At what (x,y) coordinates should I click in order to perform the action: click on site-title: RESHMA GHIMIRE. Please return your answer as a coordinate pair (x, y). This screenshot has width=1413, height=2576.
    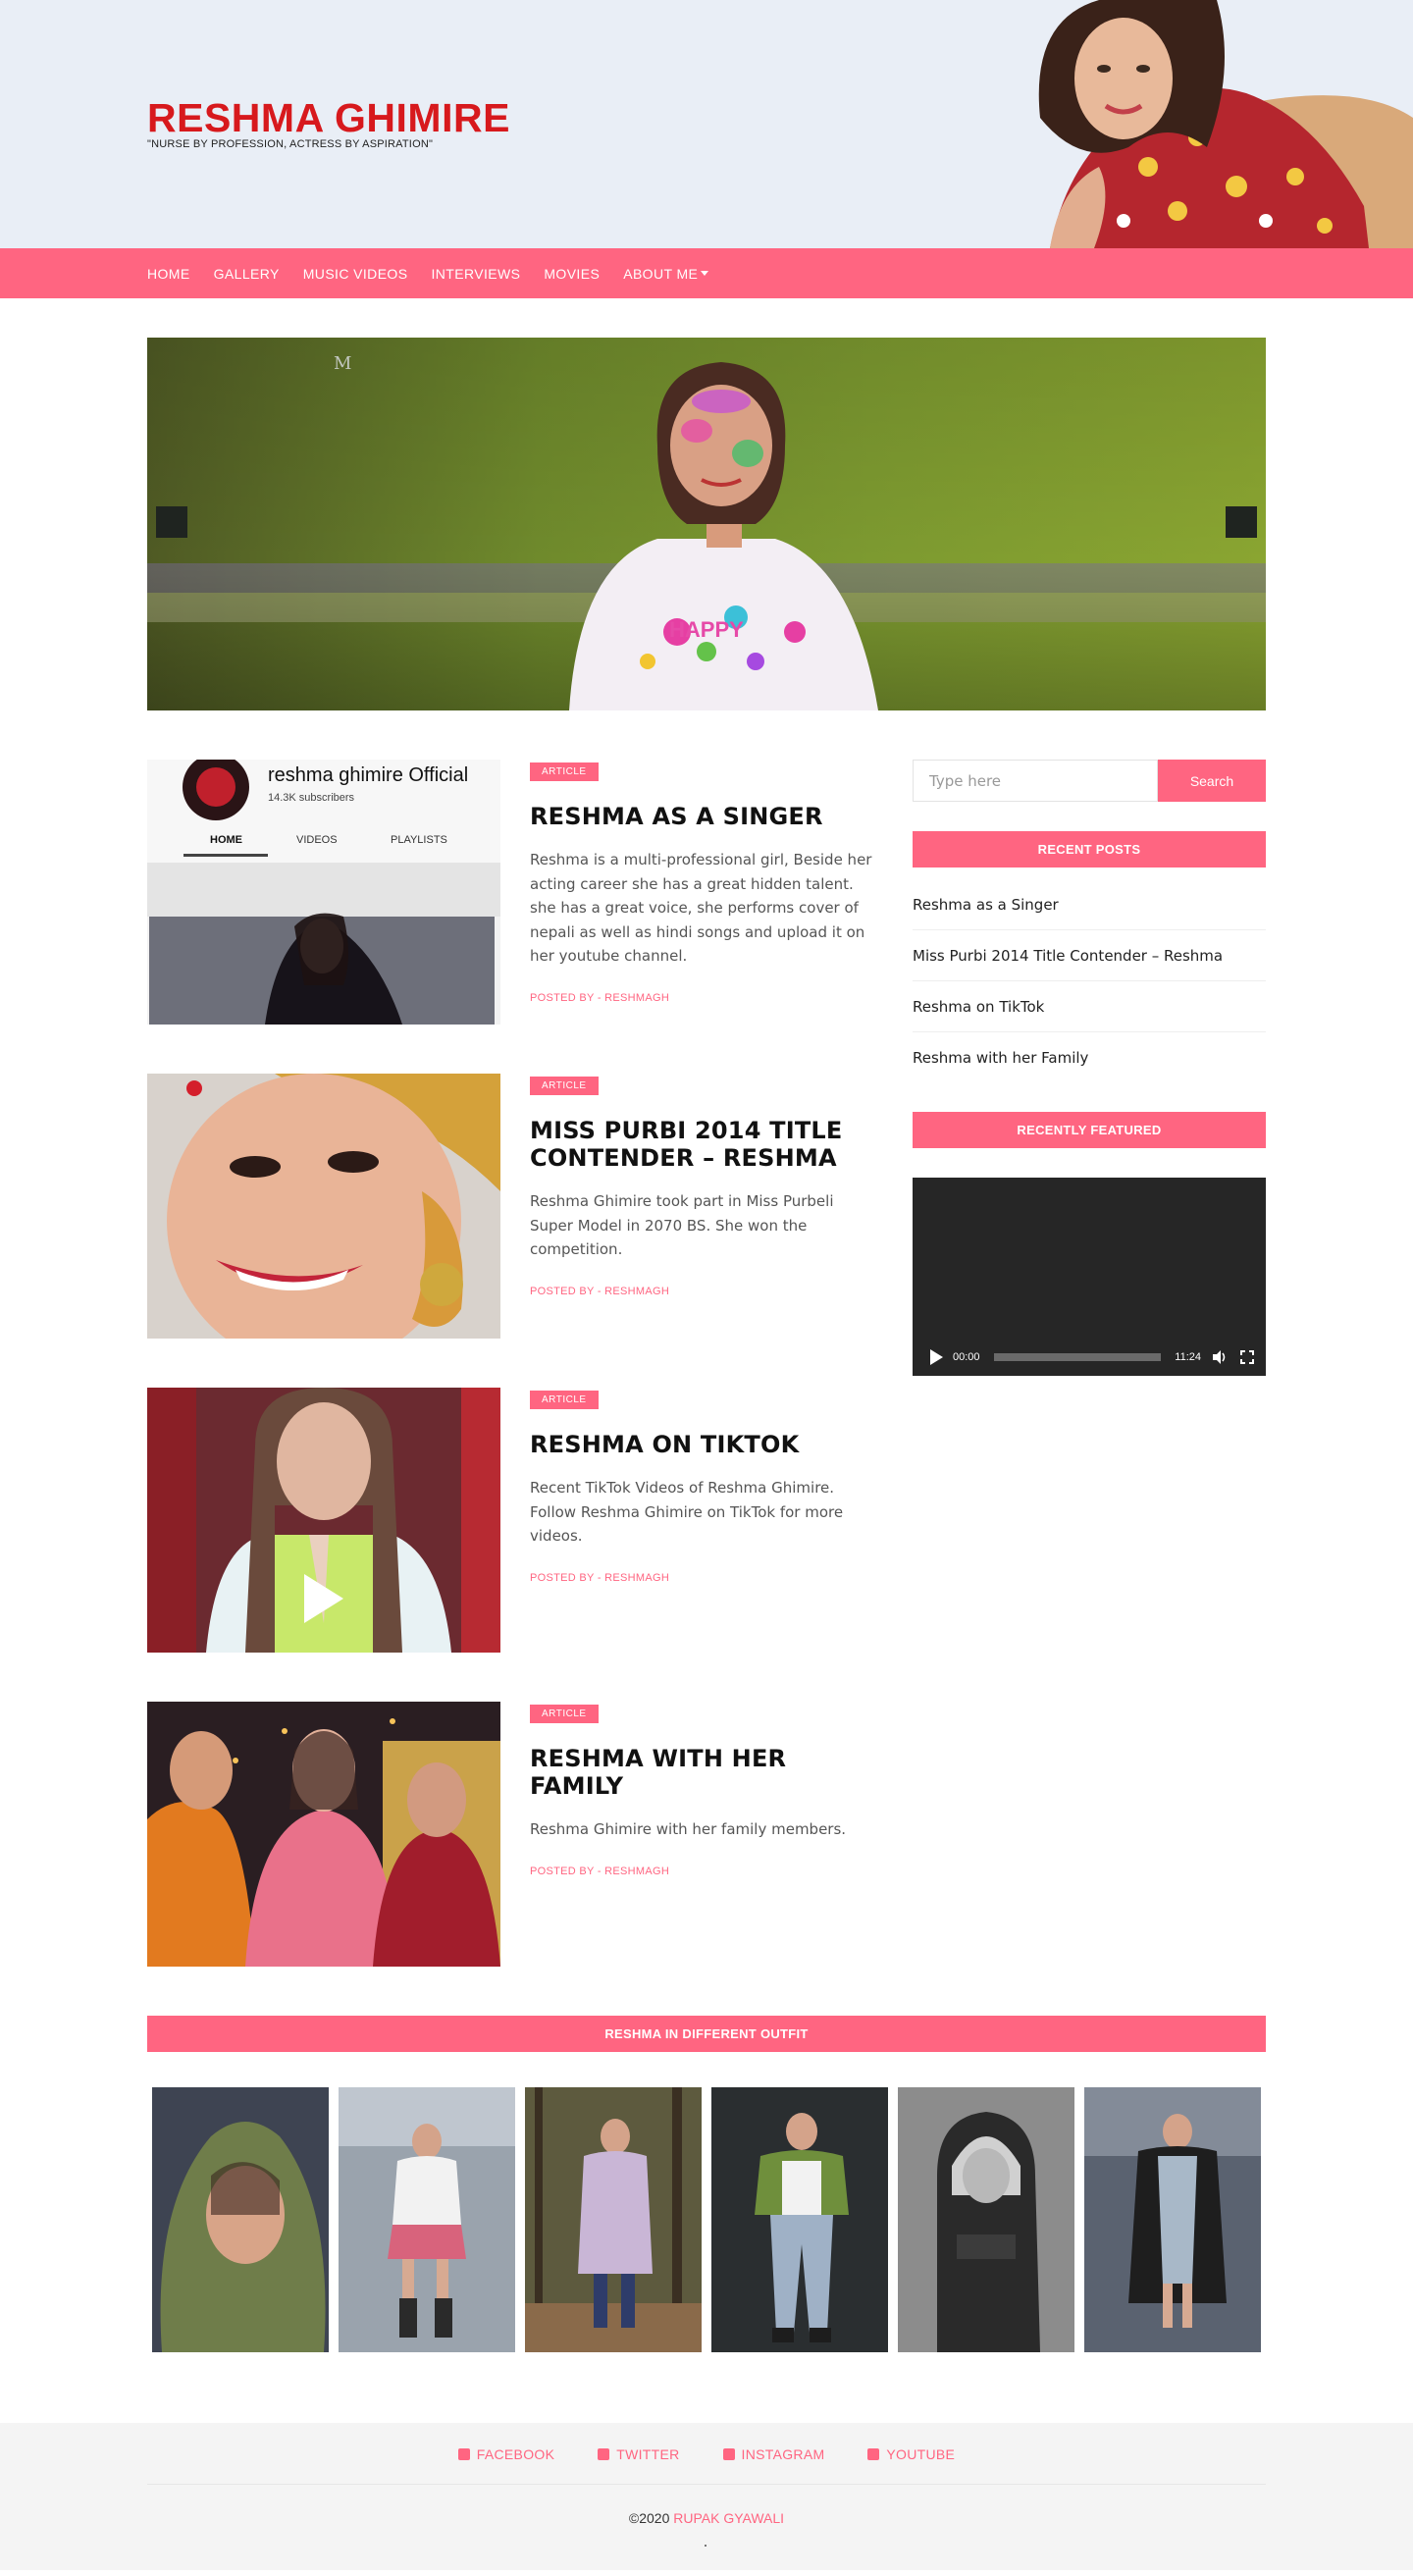
    Looking at the image, I should click on (328, 117).